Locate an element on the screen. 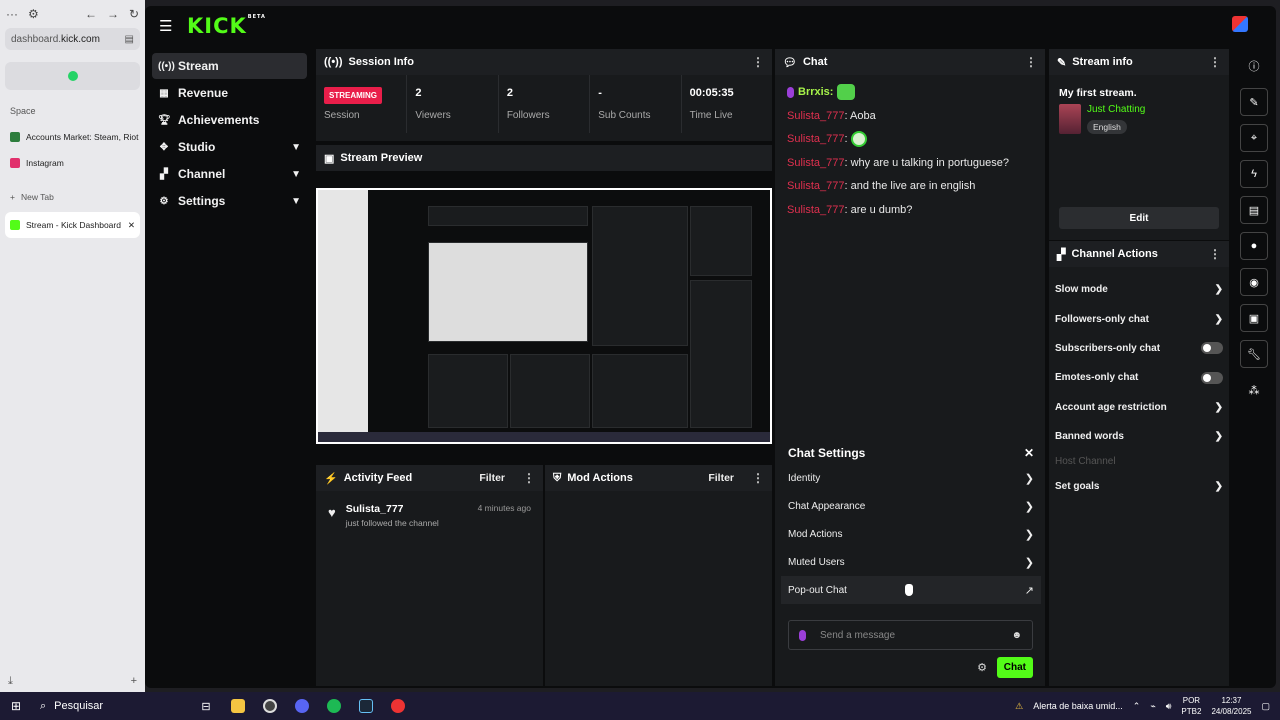 The height and width of the screenshot is (720, 1280). nav-studio: ✥ Studio ▼ is located at coordinates (229, 147).